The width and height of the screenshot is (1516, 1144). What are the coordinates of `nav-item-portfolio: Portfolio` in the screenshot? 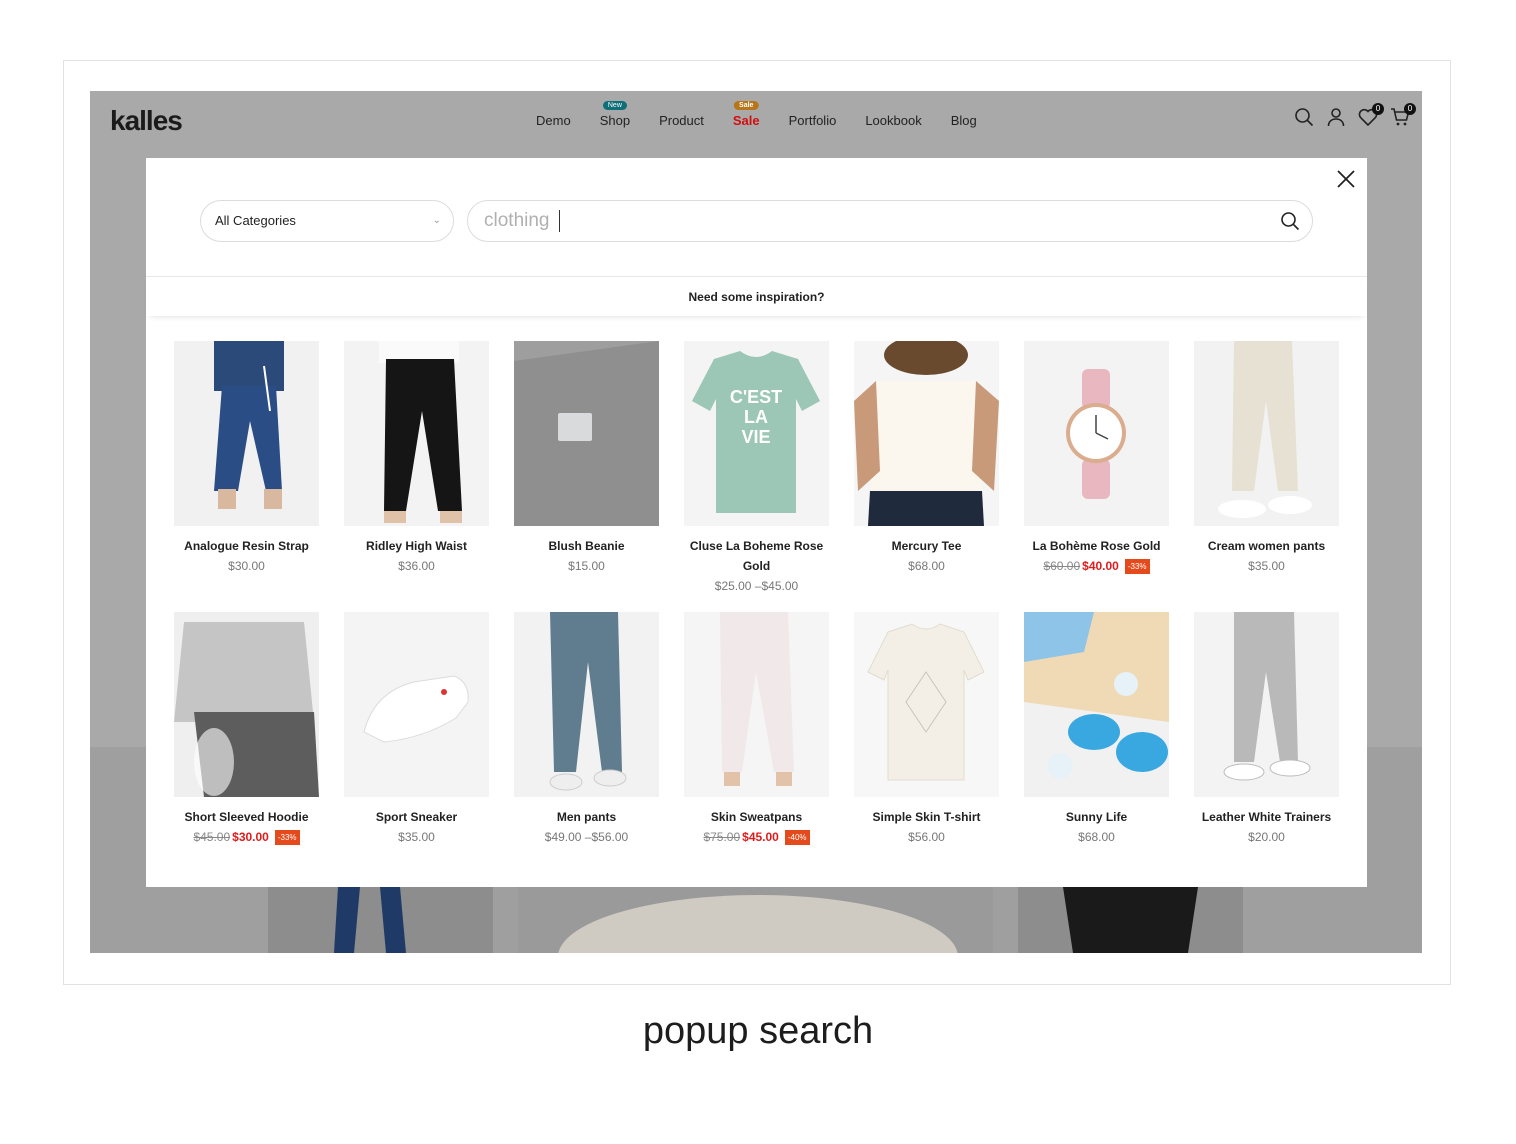 It's located at (813, 120).